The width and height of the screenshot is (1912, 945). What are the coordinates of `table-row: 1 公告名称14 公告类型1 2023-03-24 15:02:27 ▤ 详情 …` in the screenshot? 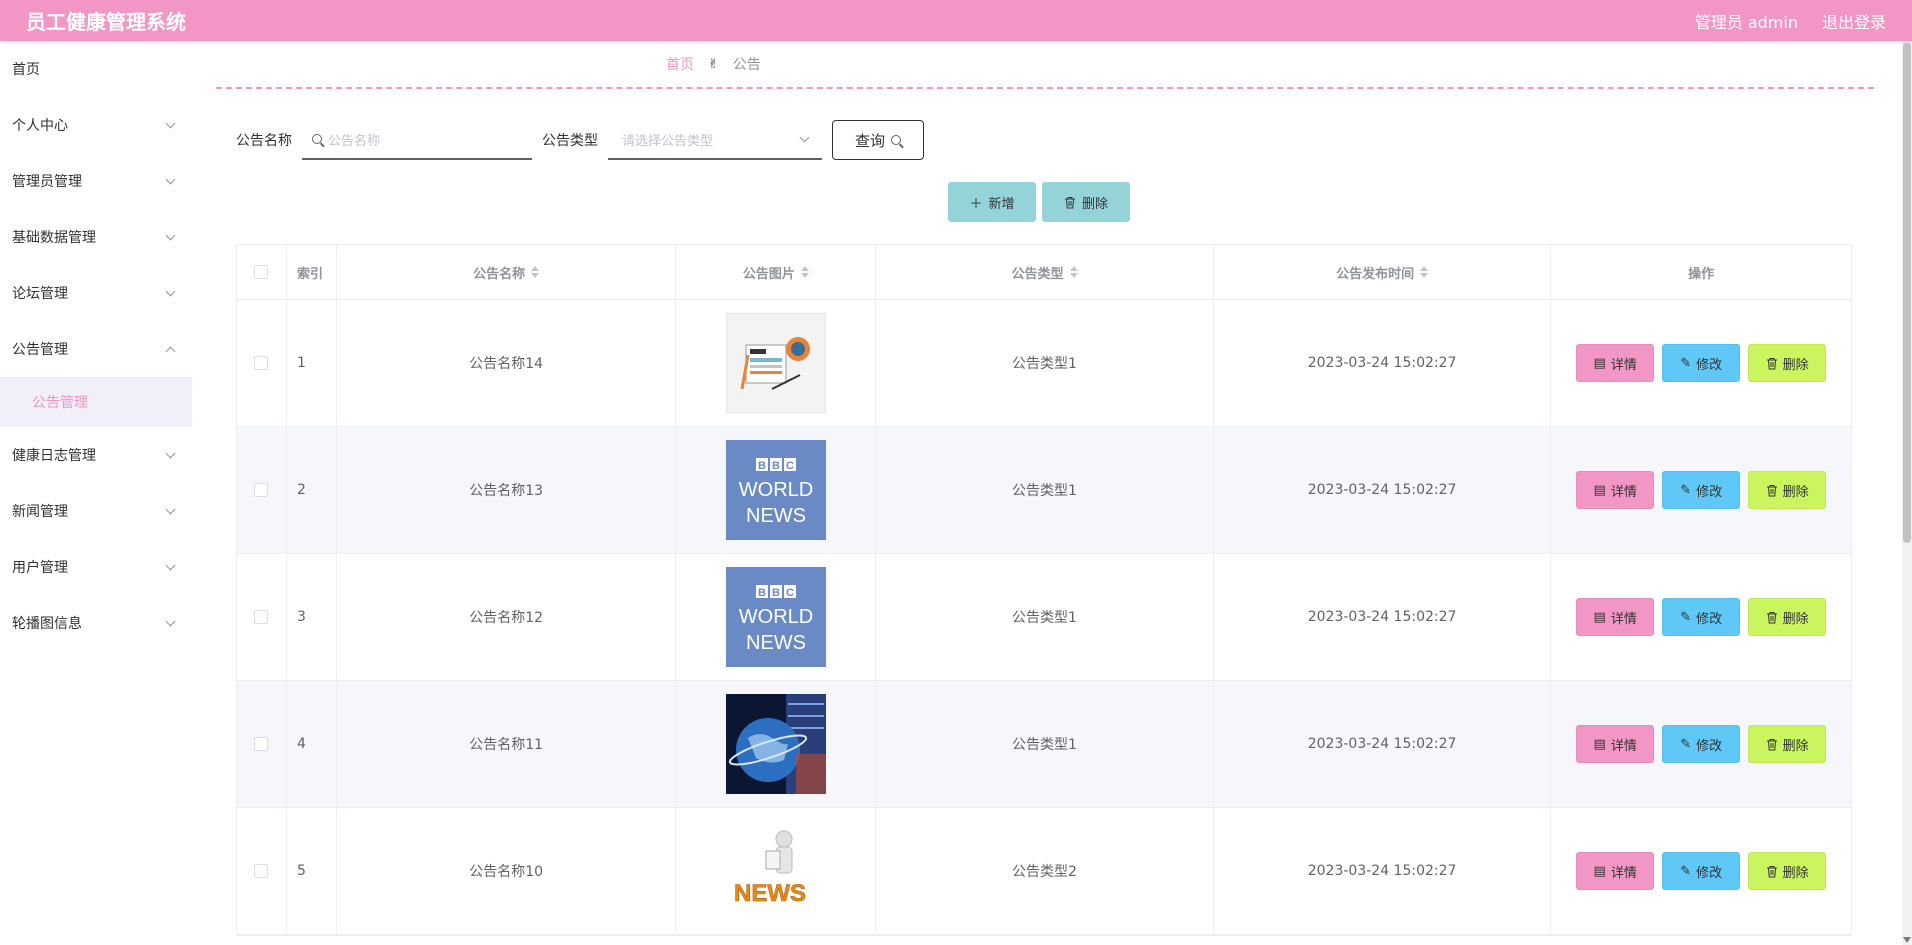 It's located at (1044, 363).